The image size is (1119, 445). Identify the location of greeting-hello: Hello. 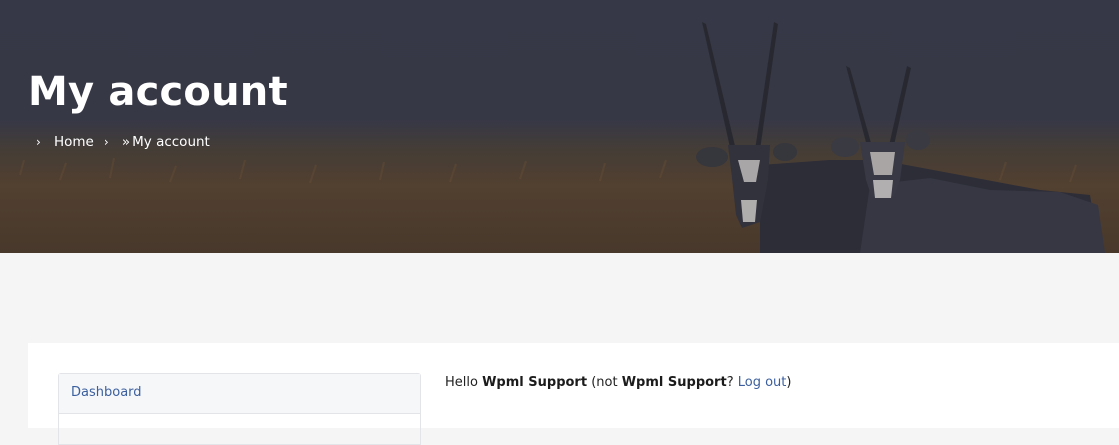
(461, 382).